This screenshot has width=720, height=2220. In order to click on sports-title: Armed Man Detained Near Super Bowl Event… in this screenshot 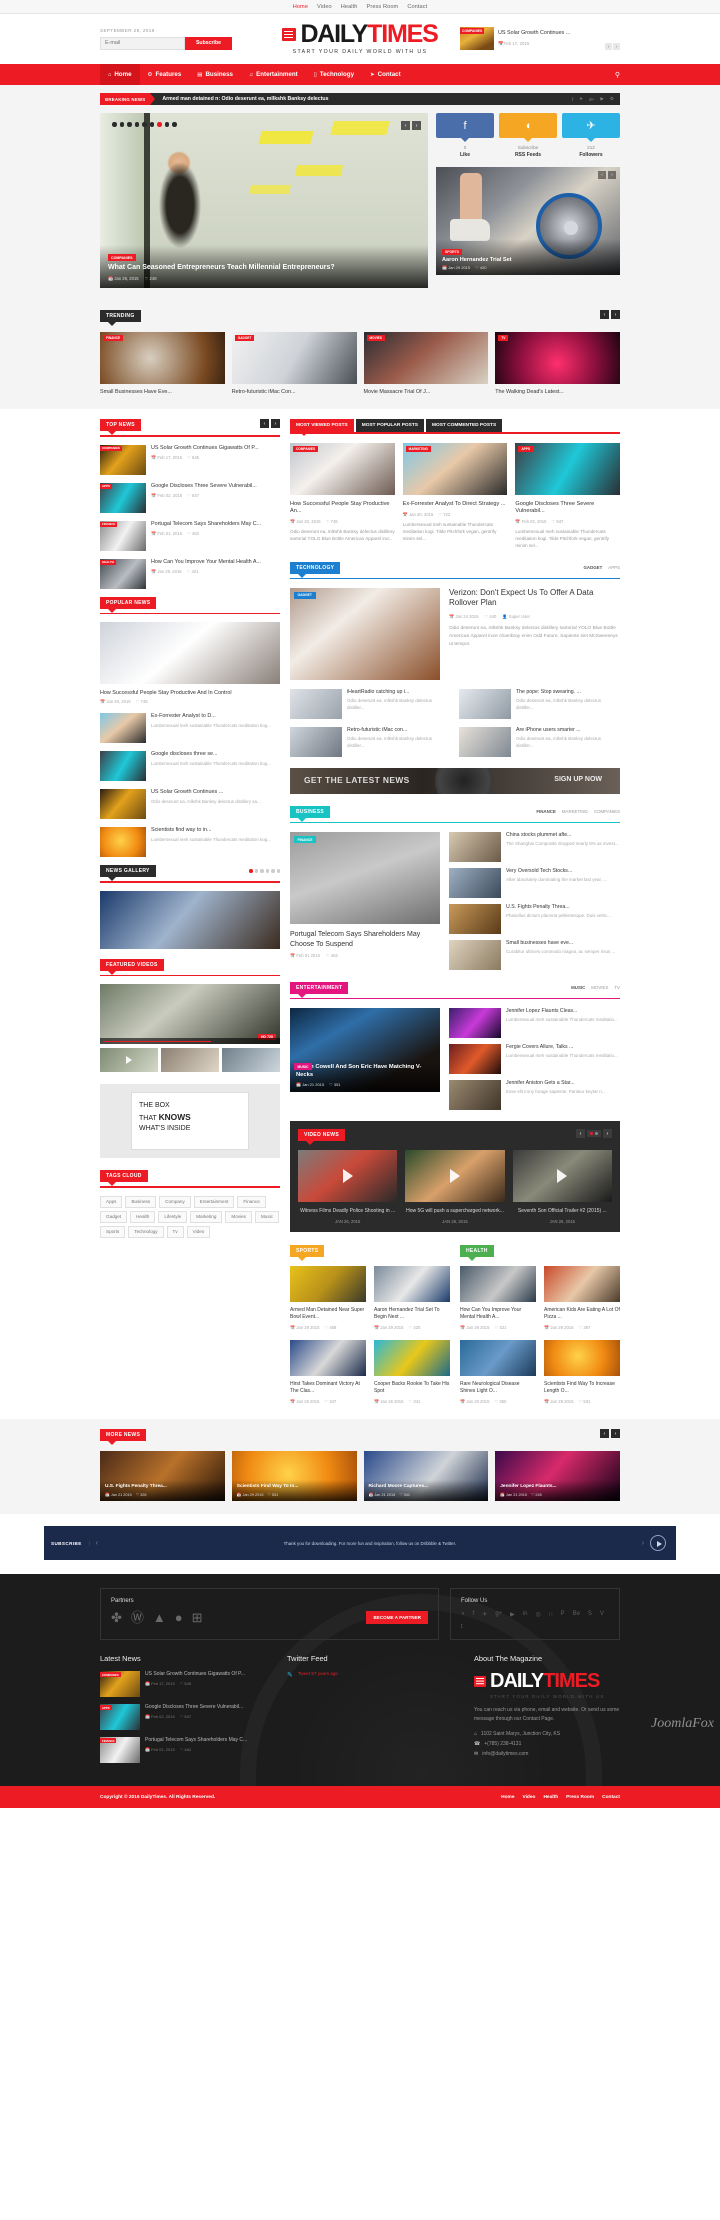, I will do `click(328, 1314)`.